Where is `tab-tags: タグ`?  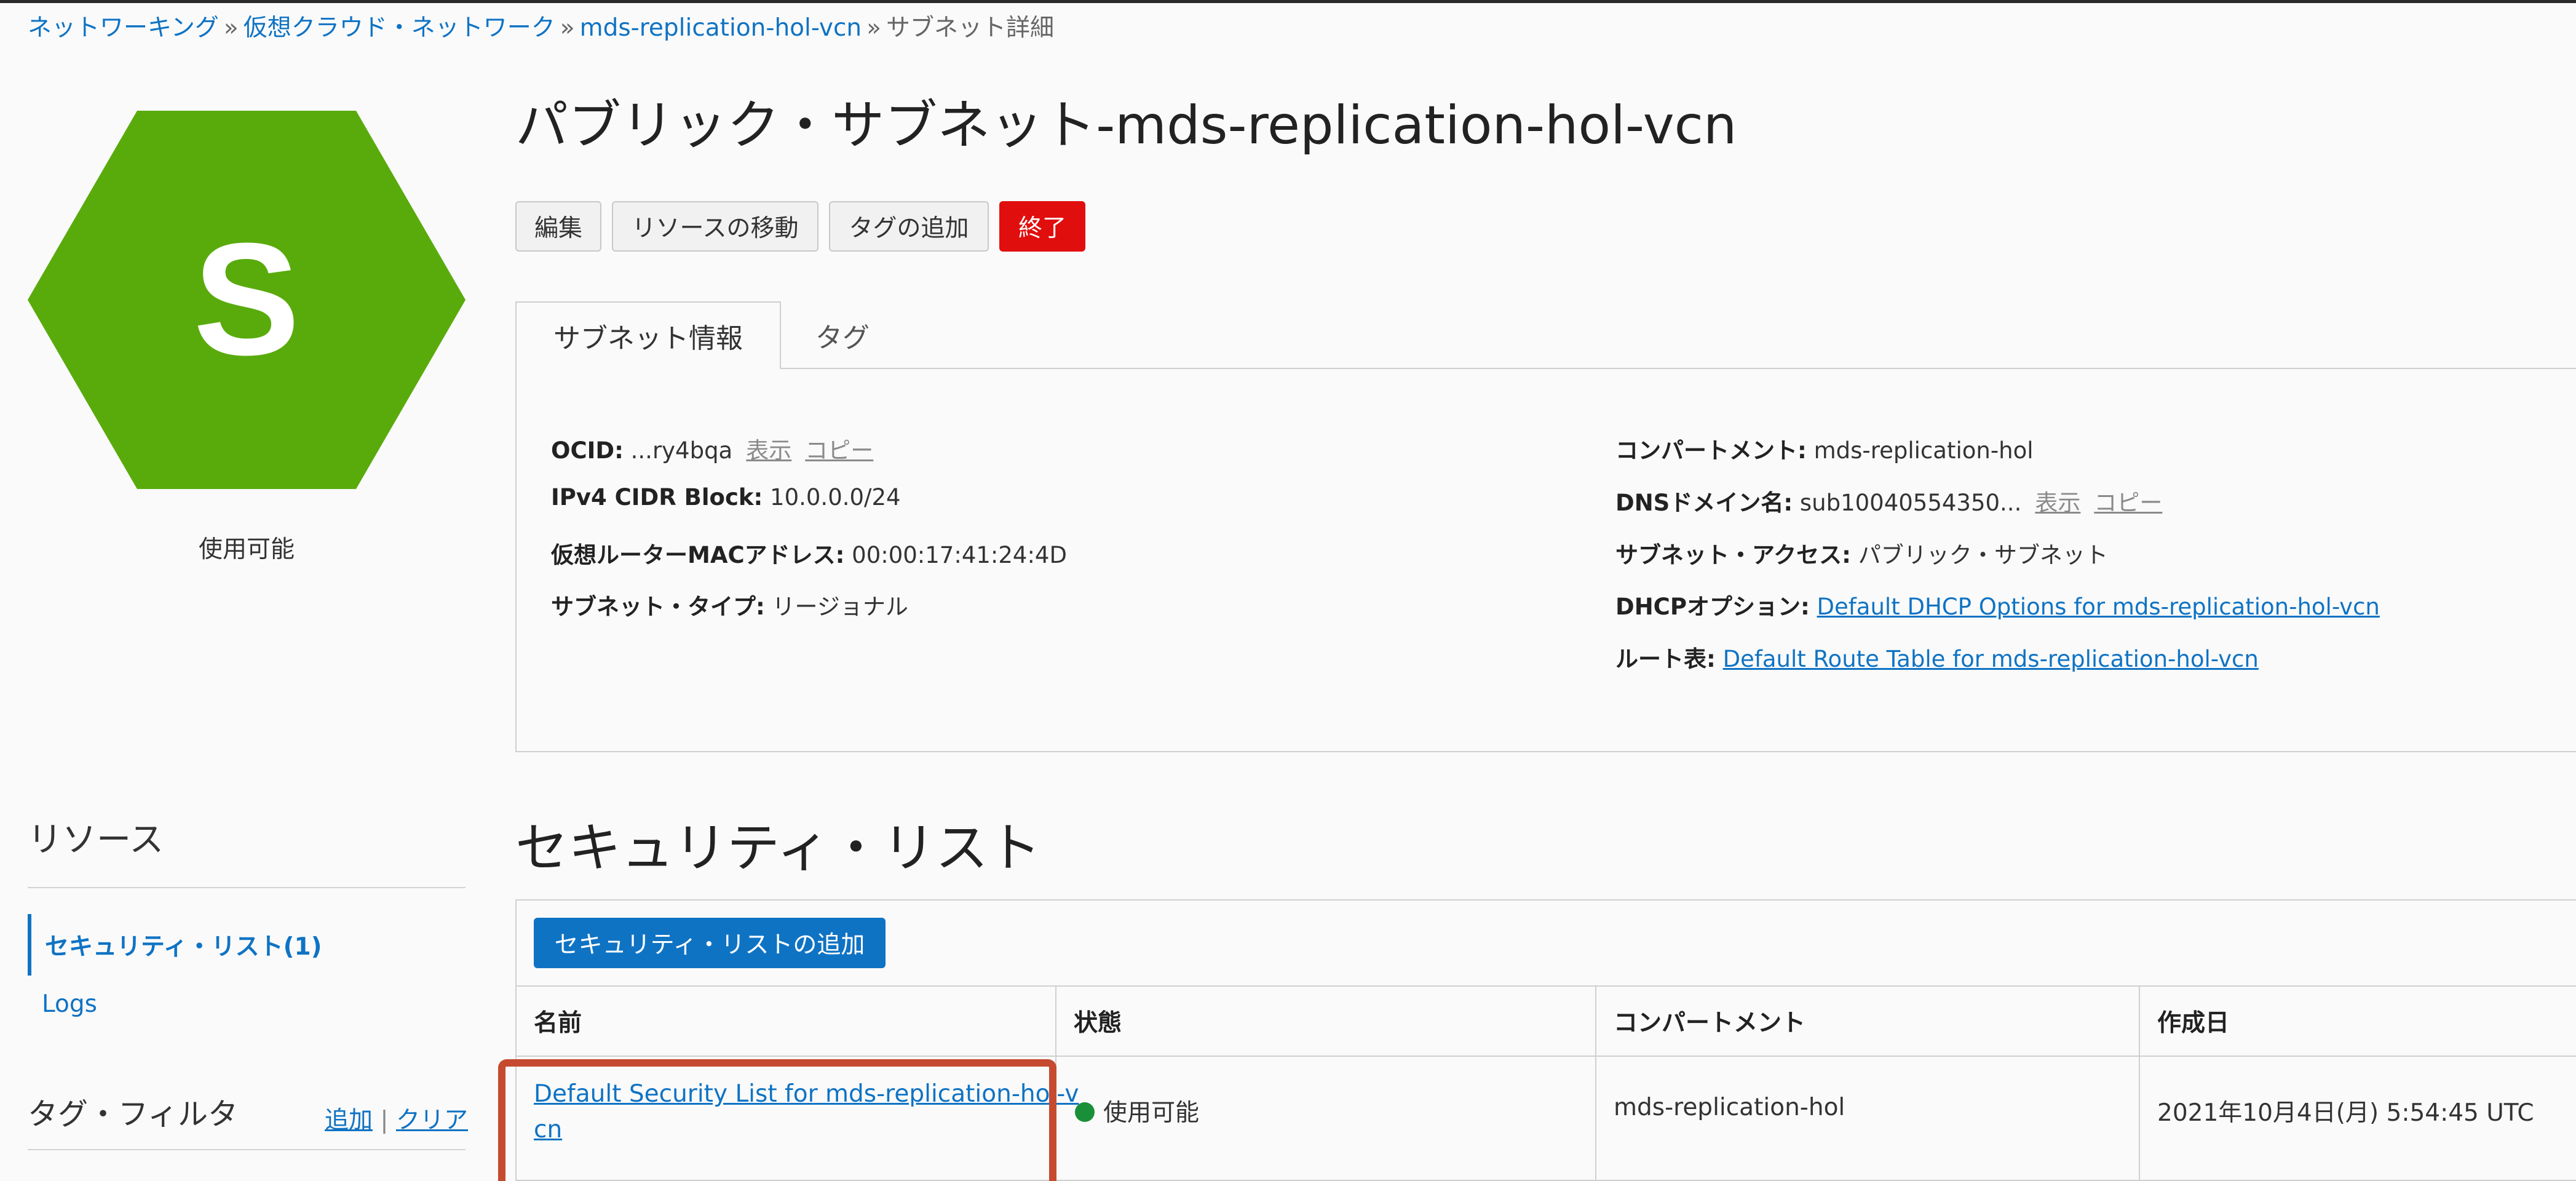 tab-tags: タグ is located at coordinates (843, 335).